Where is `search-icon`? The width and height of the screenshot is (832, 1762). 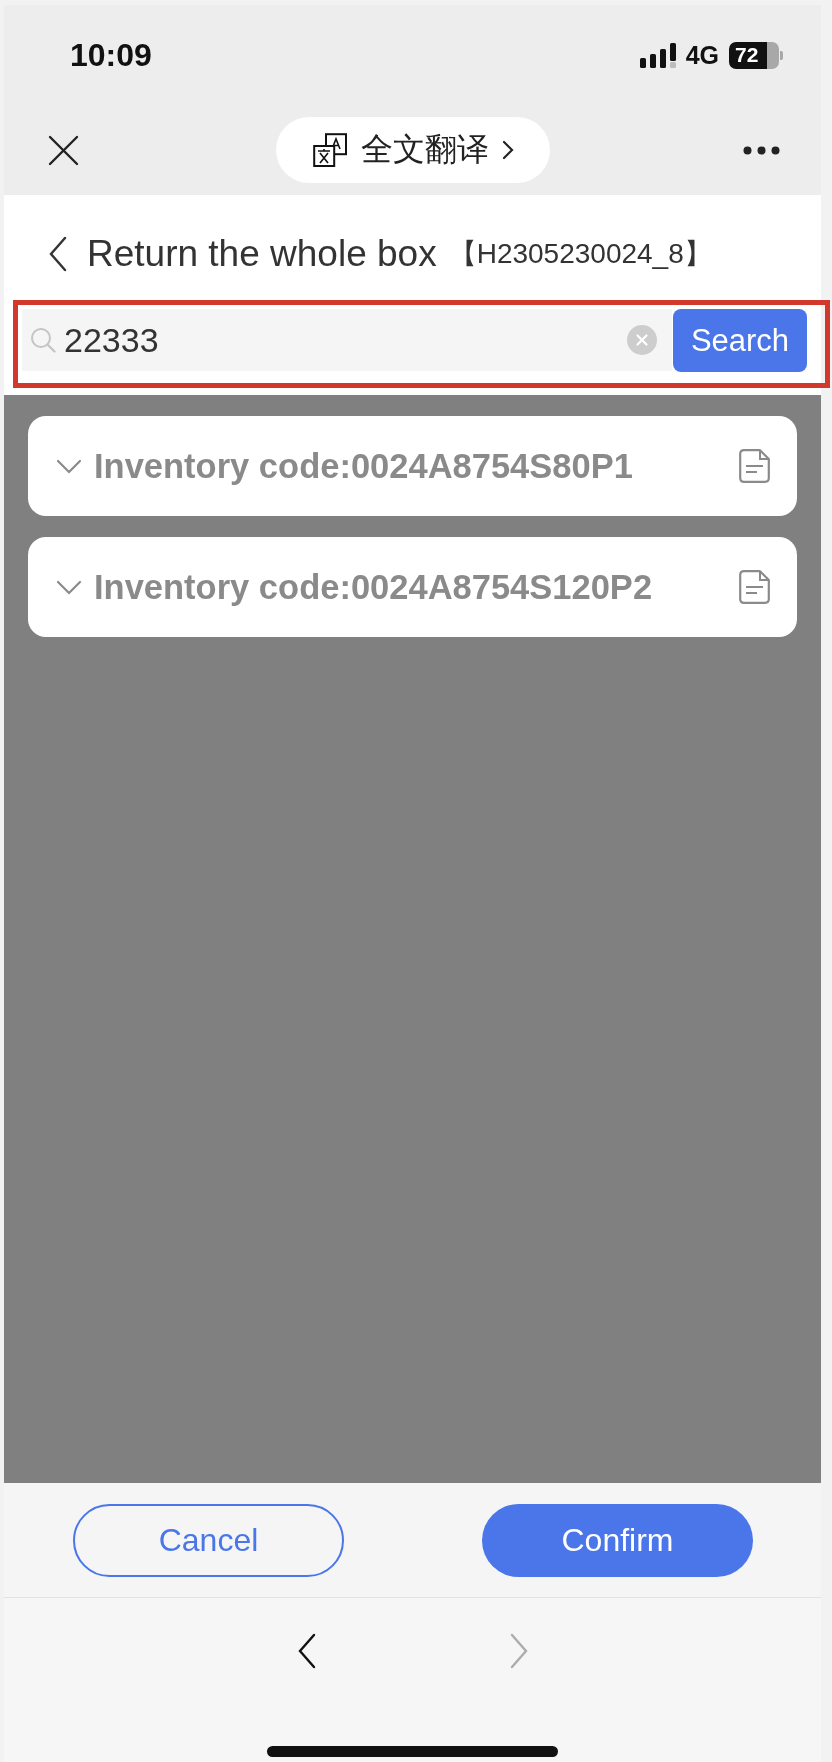 search-icon is located at coordinates (43, 340).